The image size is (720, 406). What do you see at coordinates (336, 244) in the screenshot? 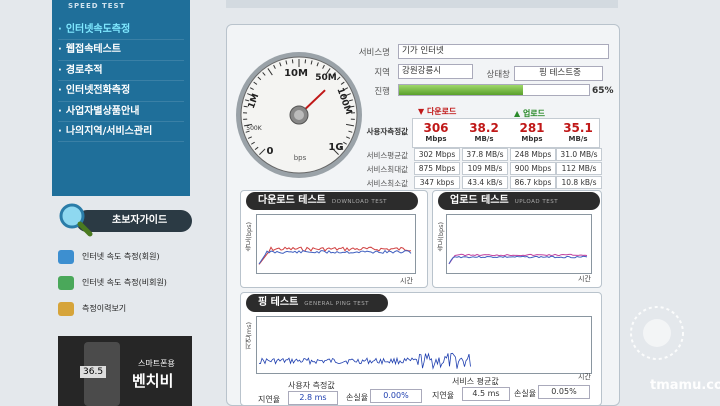
I see `download-graph` at bounding box center [336, 244].